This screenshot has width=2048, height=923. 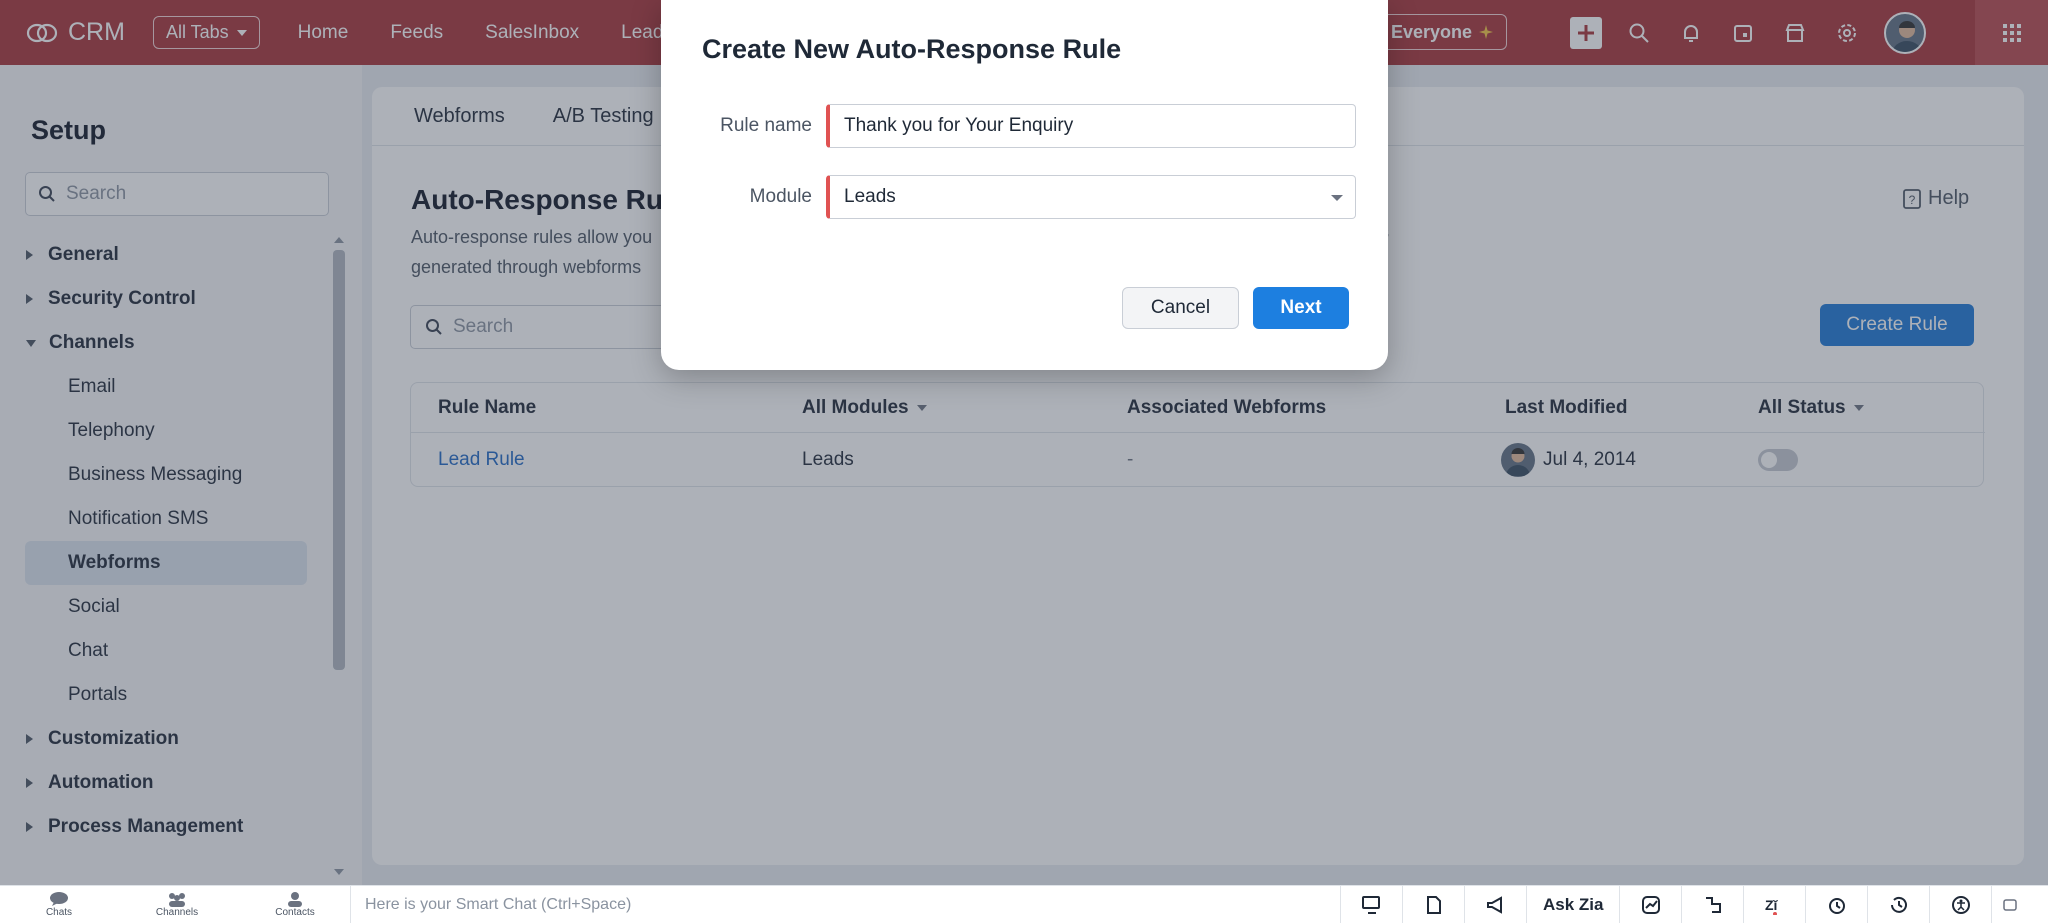 I want to click on rule-name-input: Thank you for Your Enquiry, so click(x=1091, y=126).